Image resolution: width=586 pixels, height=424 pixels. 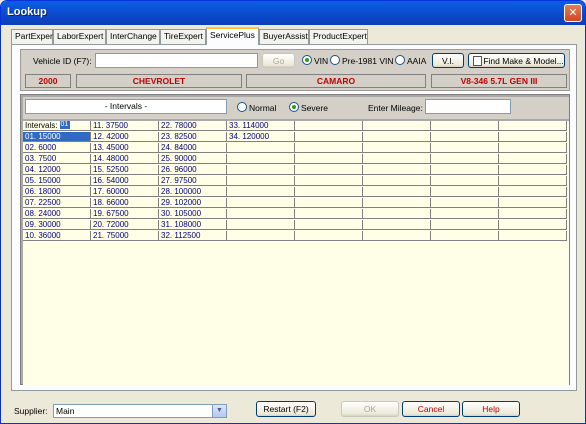 I want to click on tab-interchange: InterChange, so click(x=133, y=36).